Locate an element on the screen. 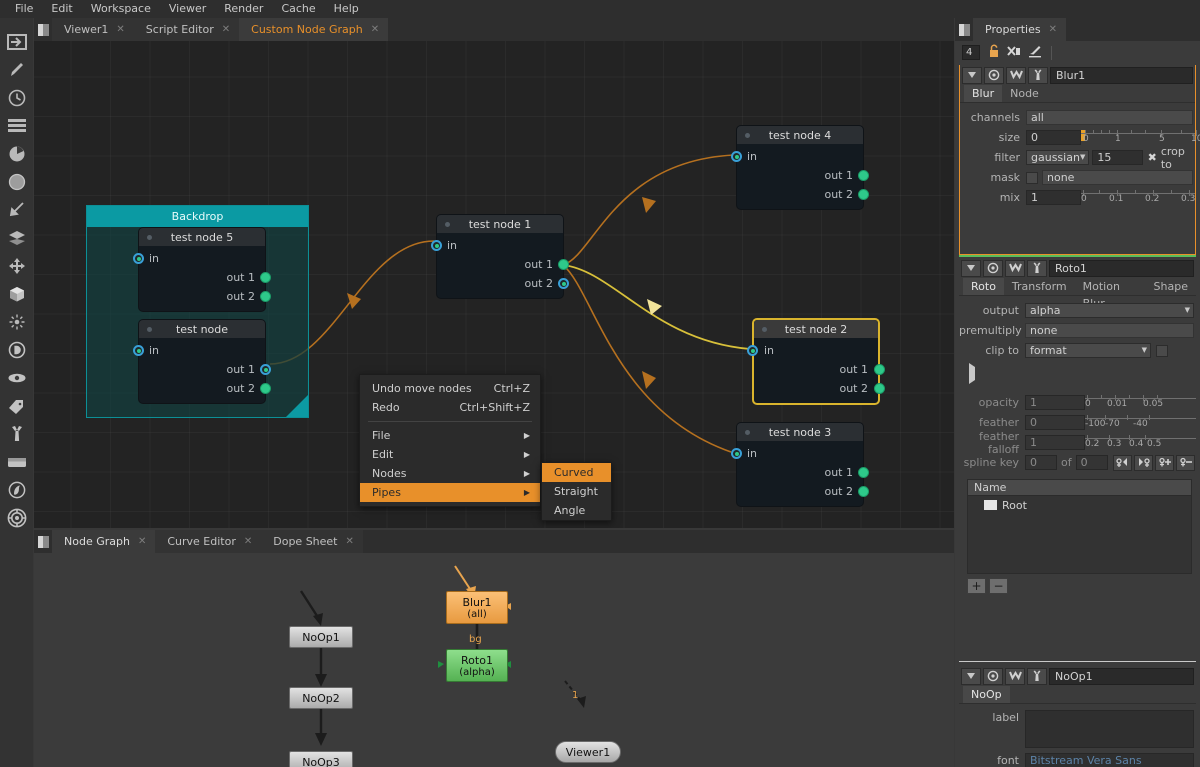  dag-node-noop2: NoOp2 is located at coordinates (321, 698).